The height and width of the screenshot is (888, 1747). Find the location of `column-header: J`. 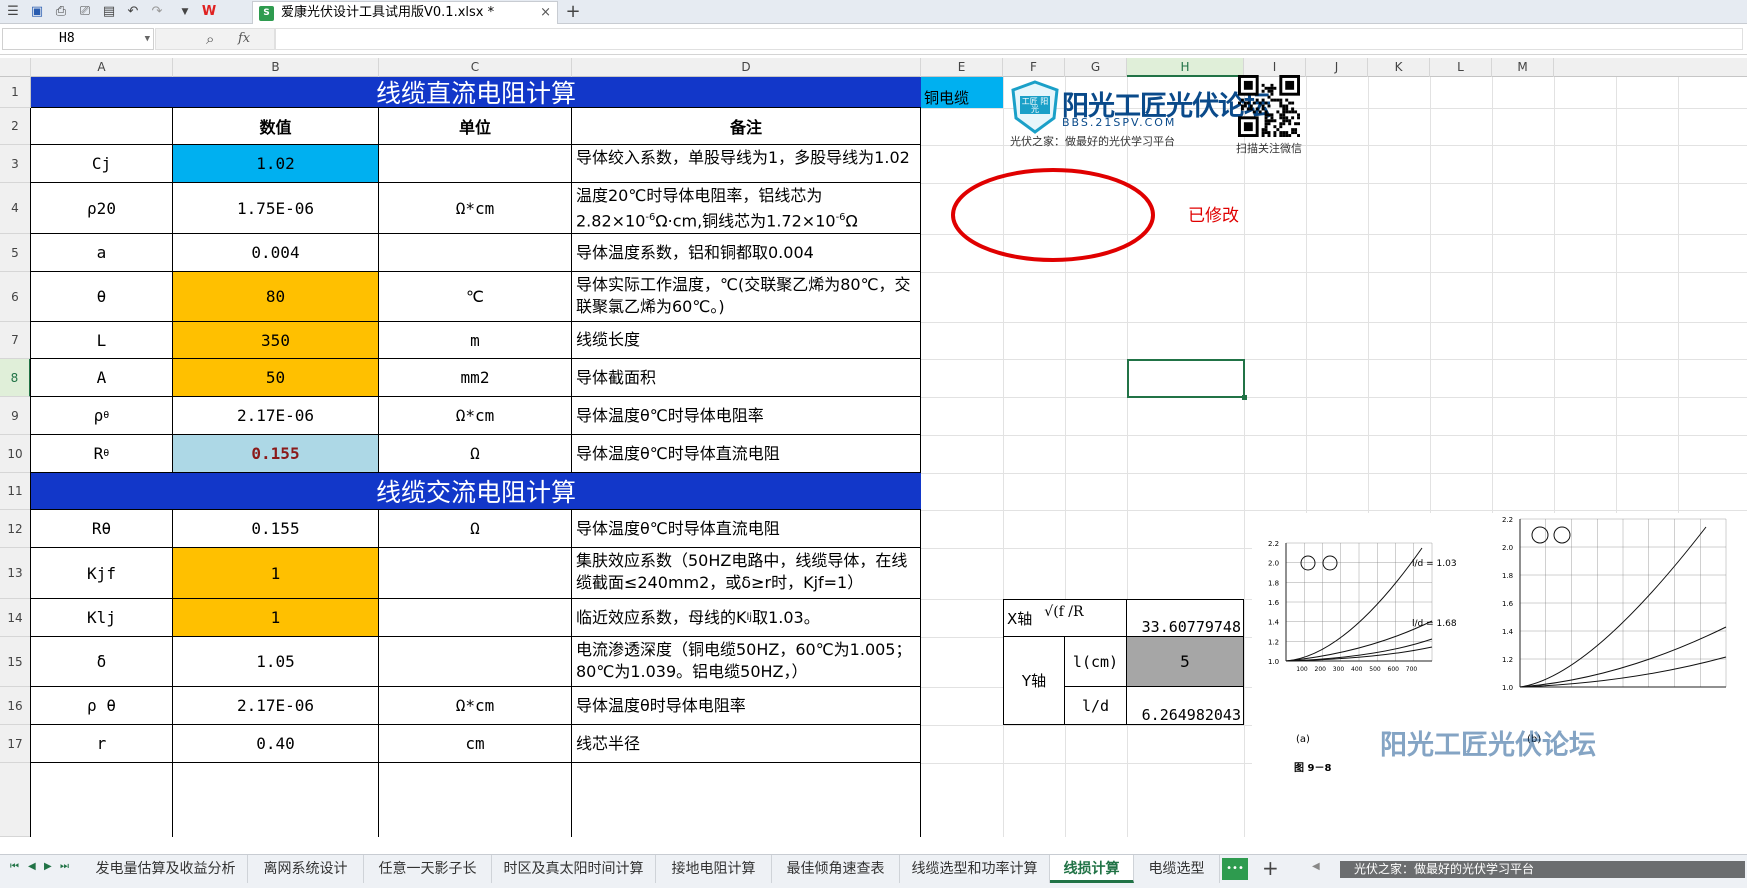

column-header: J is located at coordinates (1337, 67).